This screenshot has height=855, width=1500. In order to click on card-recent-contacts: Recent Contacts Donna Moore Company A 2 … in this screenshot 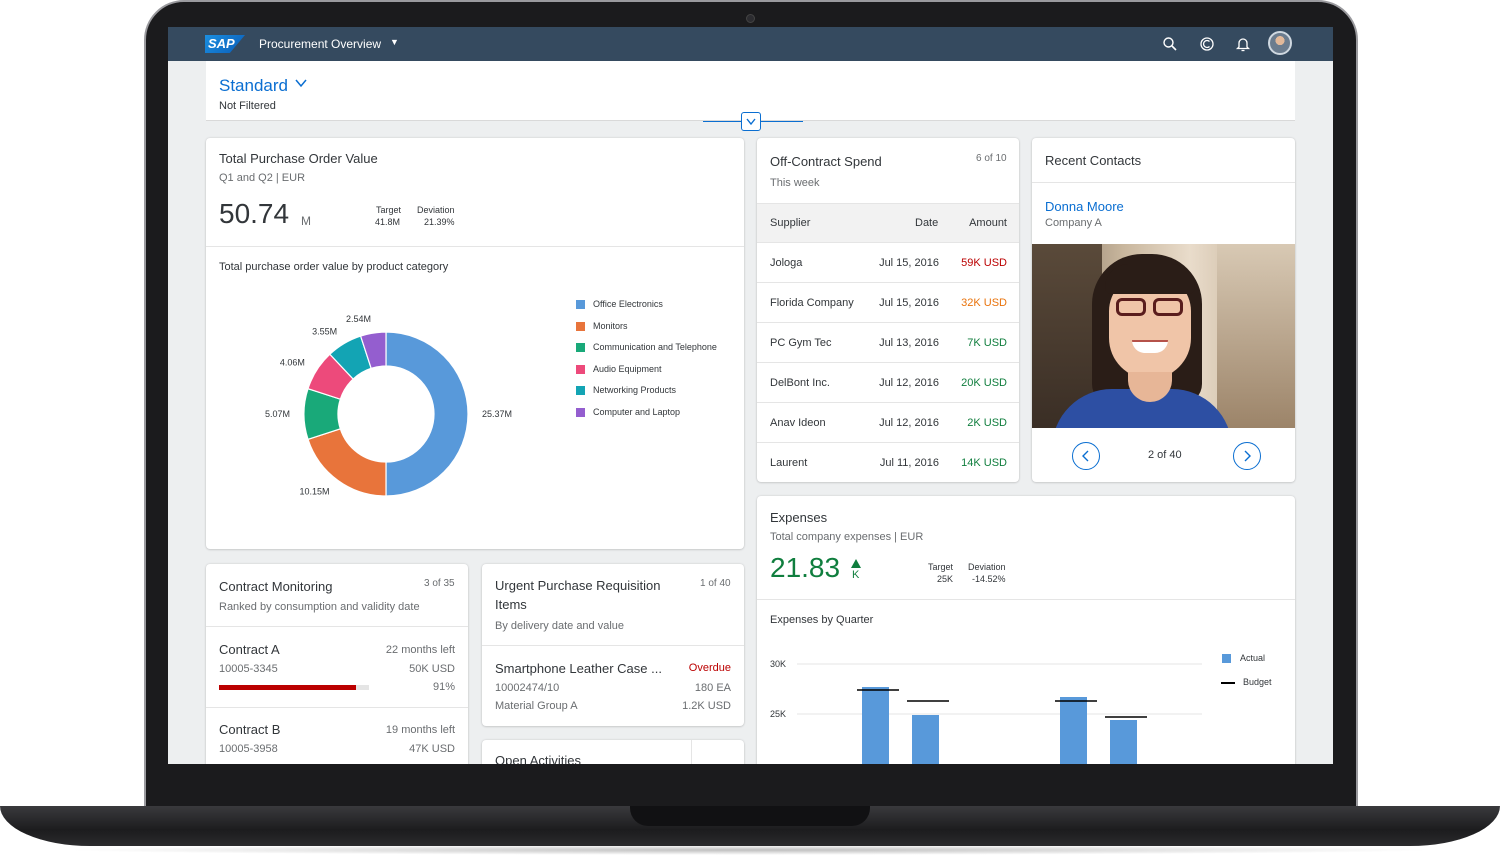, I will do `click(1163, 310)`.